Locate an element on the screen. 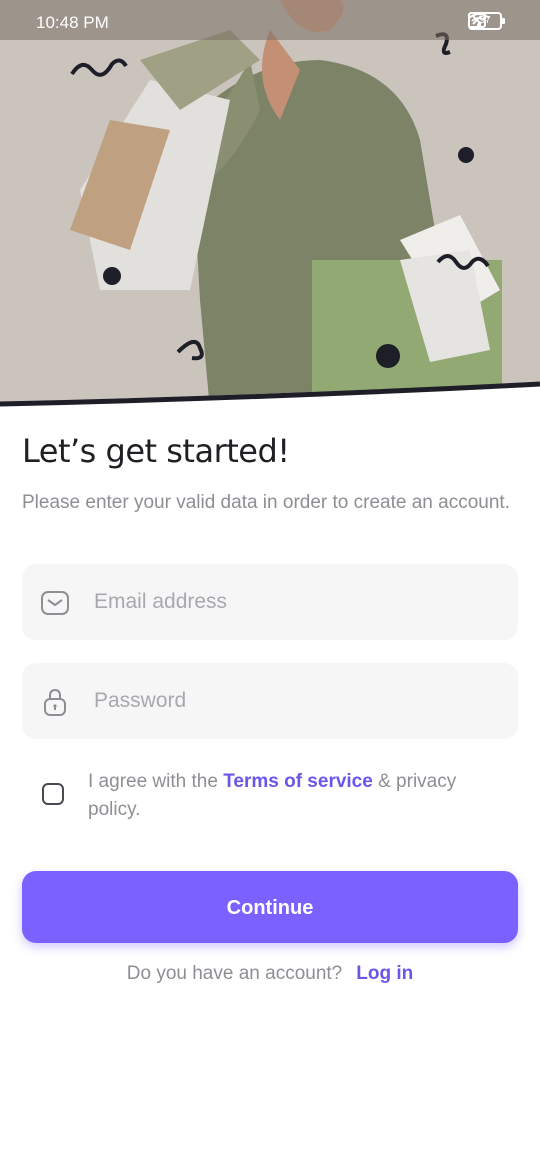 The height and width of the screenshot is (1170, 540). status-bar: 10:48 PM 97 is located at coordinates (270, 20).